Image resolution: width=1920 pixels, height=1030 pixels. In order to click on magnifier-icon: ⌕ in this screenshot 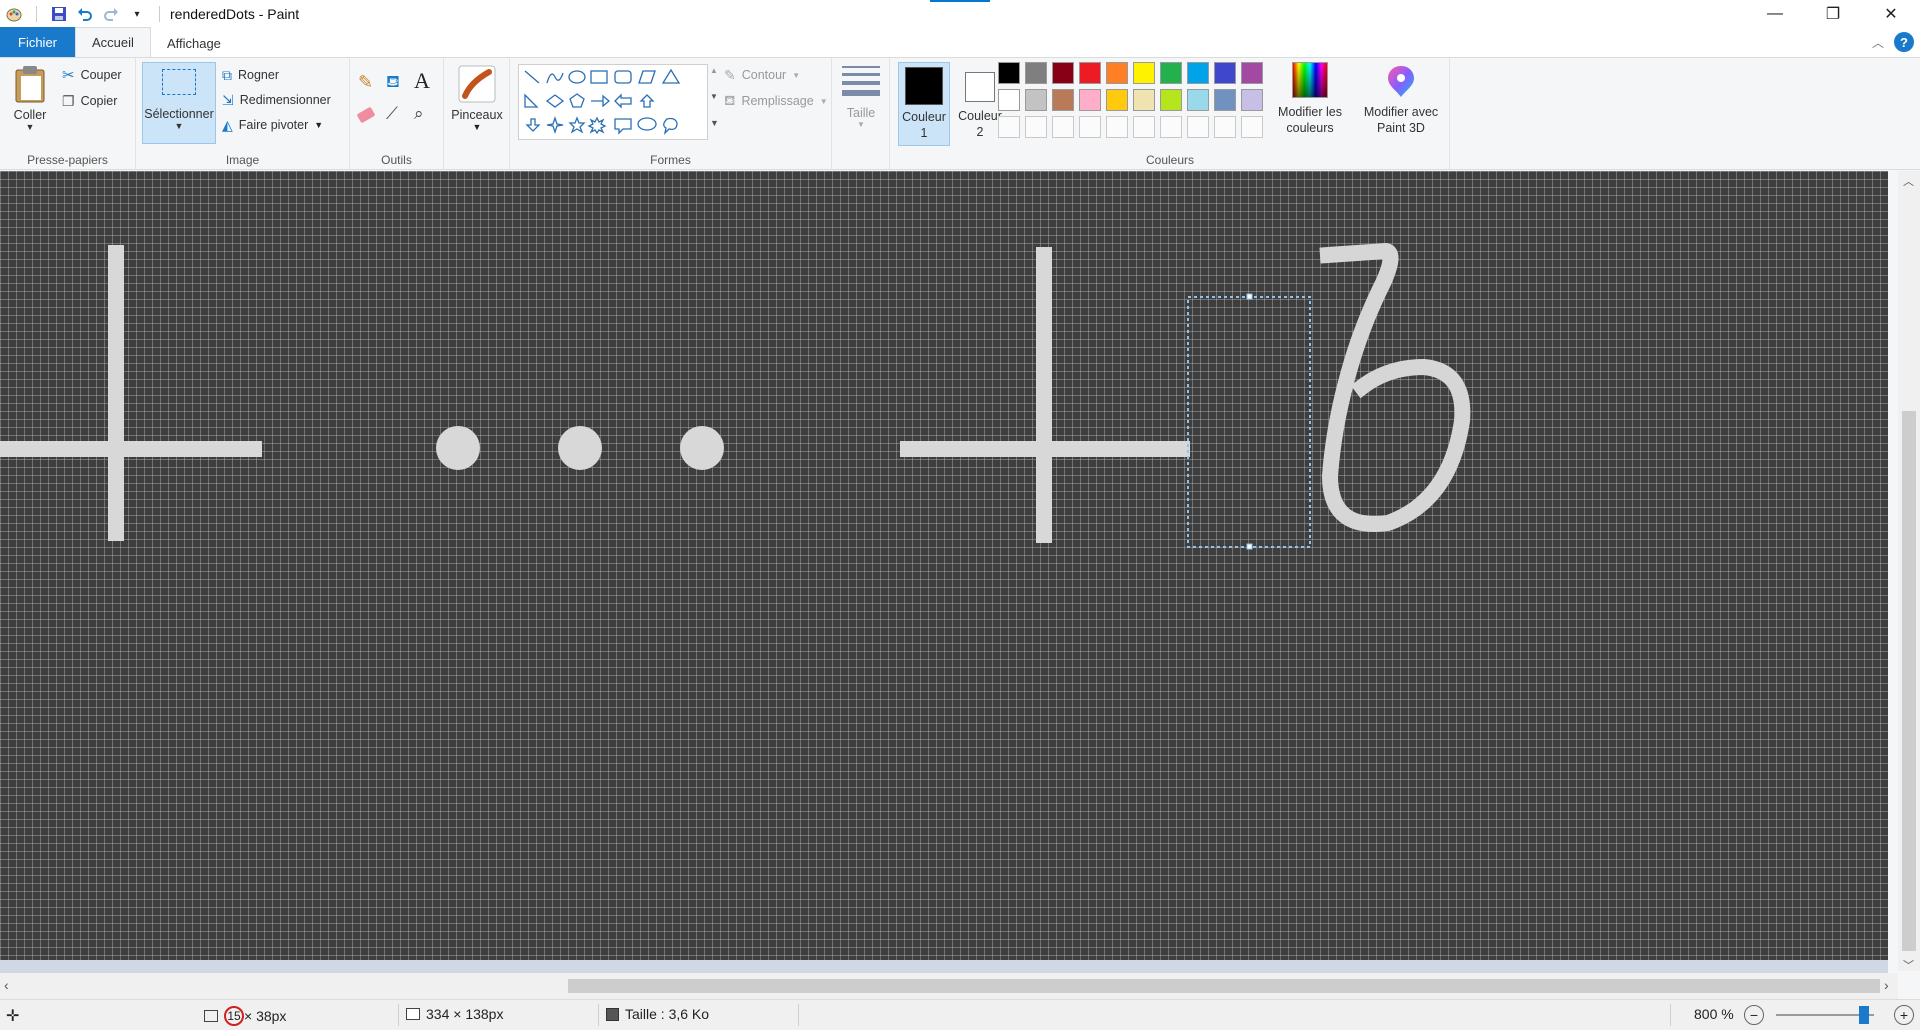, I will do `click(419, 114)`.